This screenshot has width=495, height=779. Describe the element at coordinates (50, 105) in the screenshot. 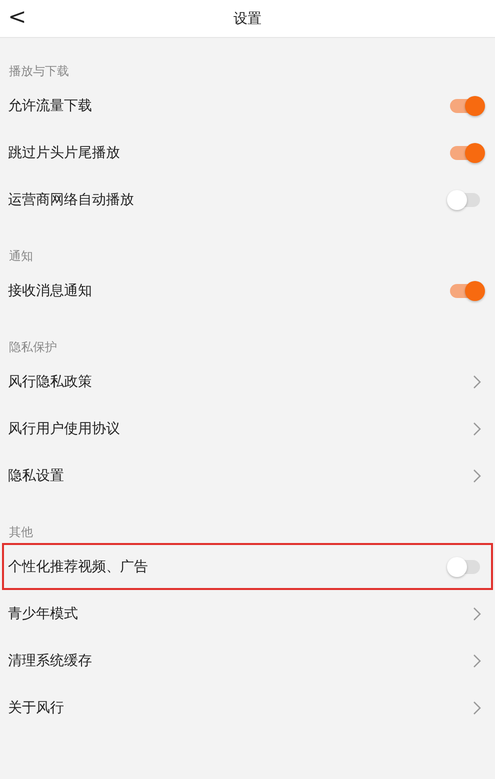

I see `setting-label: 允许流量下载` at that location.